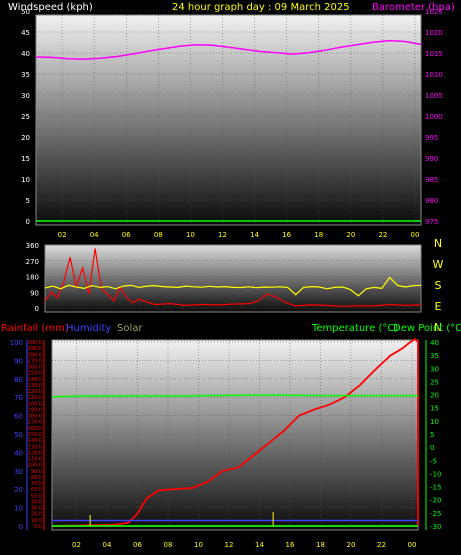 The image size is (461, 555). I want to click on rainfall-tick-label: 260.0, so click(35, 368).